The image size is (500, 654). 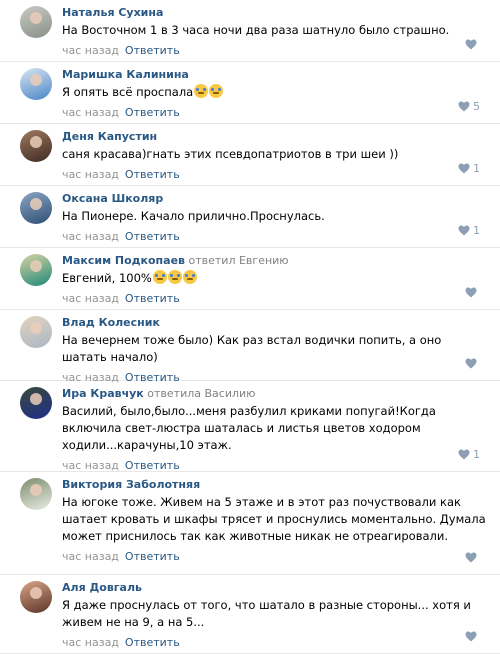 I want to click on author-name: Маришка Калинина, so click(x=125, y=74).